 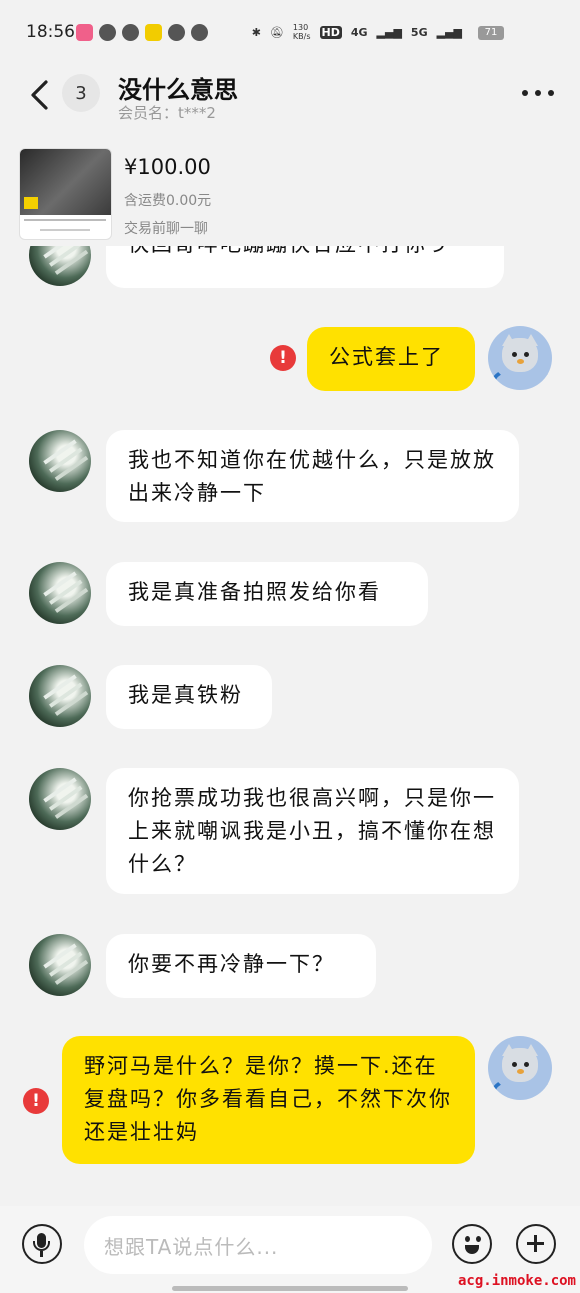 I want to click on qq-icon, so click(x=130, y=32).